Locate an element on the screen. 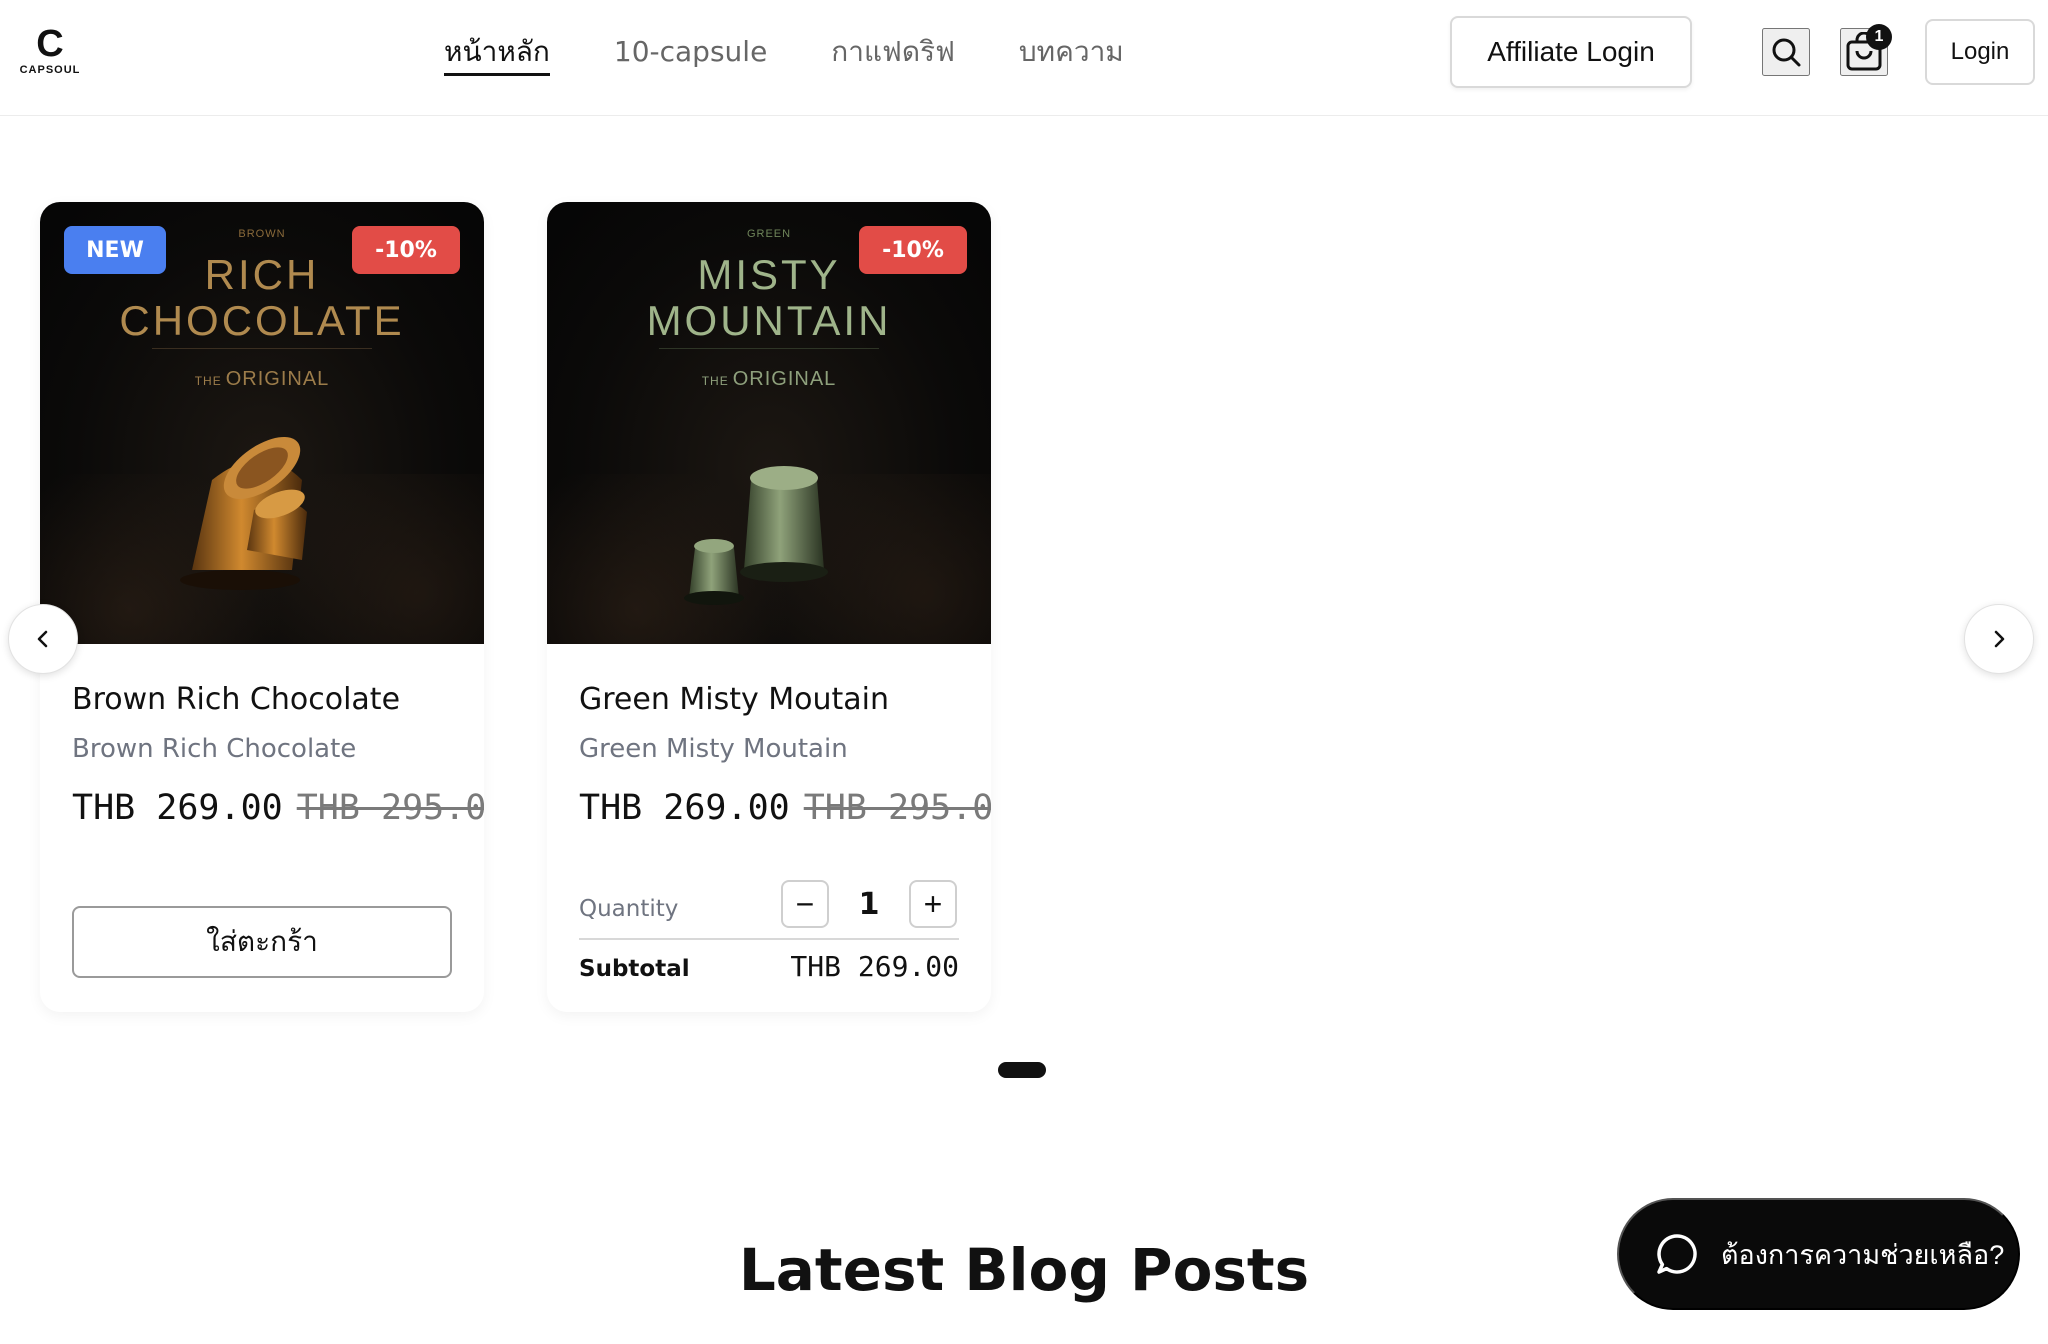 The height and width of the screenshot is (1344, 2048). subtotal-label: Subtotal is located at coordinates (634, 969).